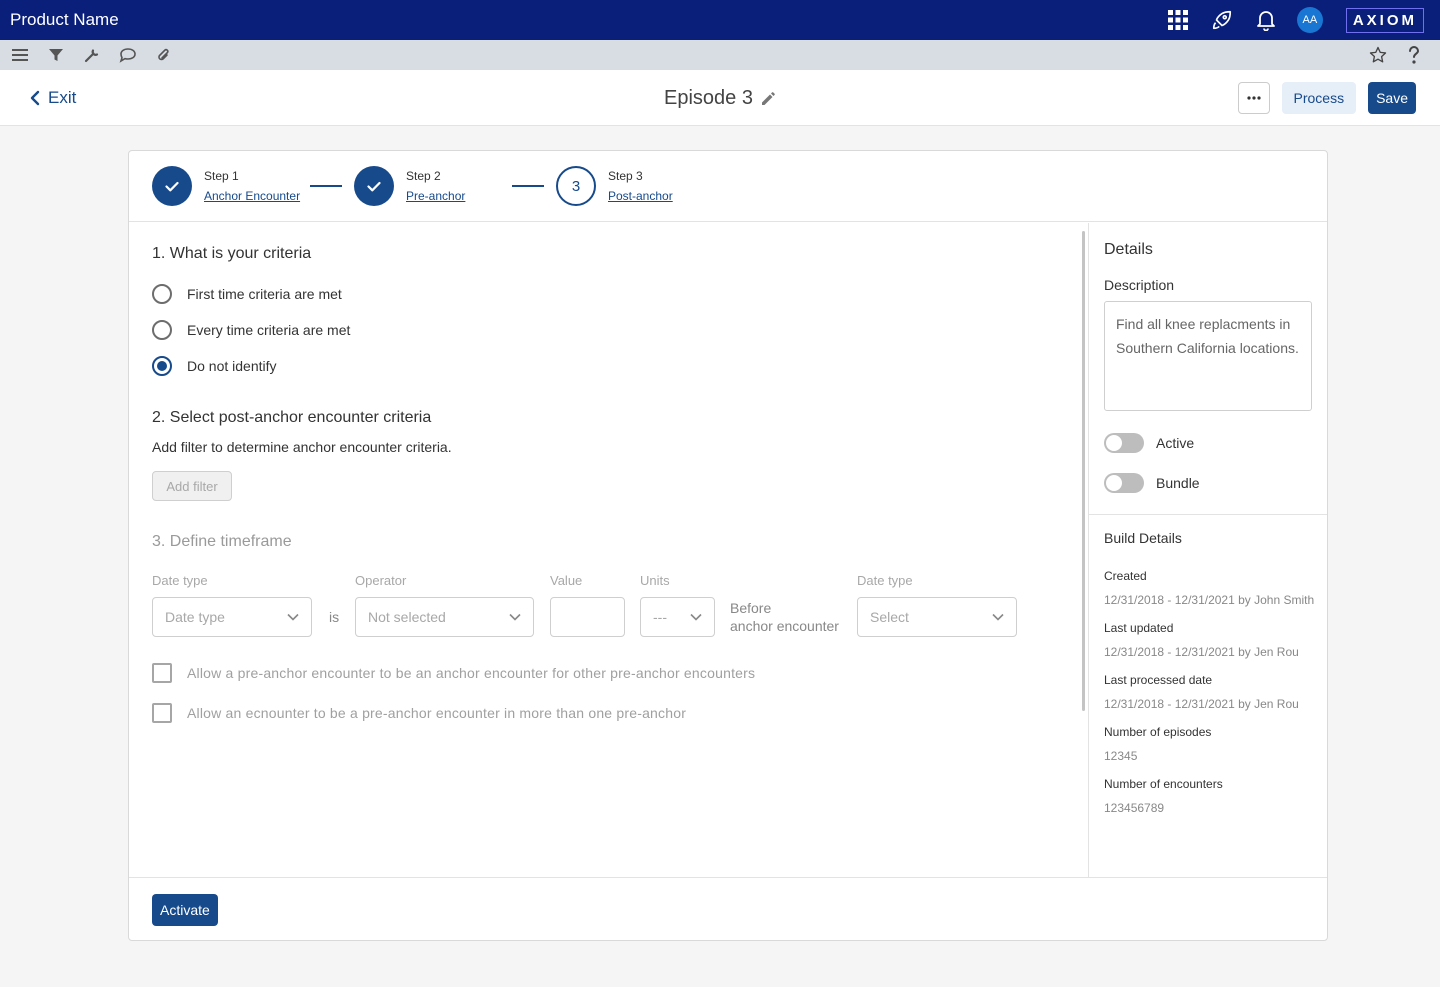  What do you see at coordinates (1121, 756) in the screenshot?
I see `episodes-value: 12345` at bounding box center [1121, 756].